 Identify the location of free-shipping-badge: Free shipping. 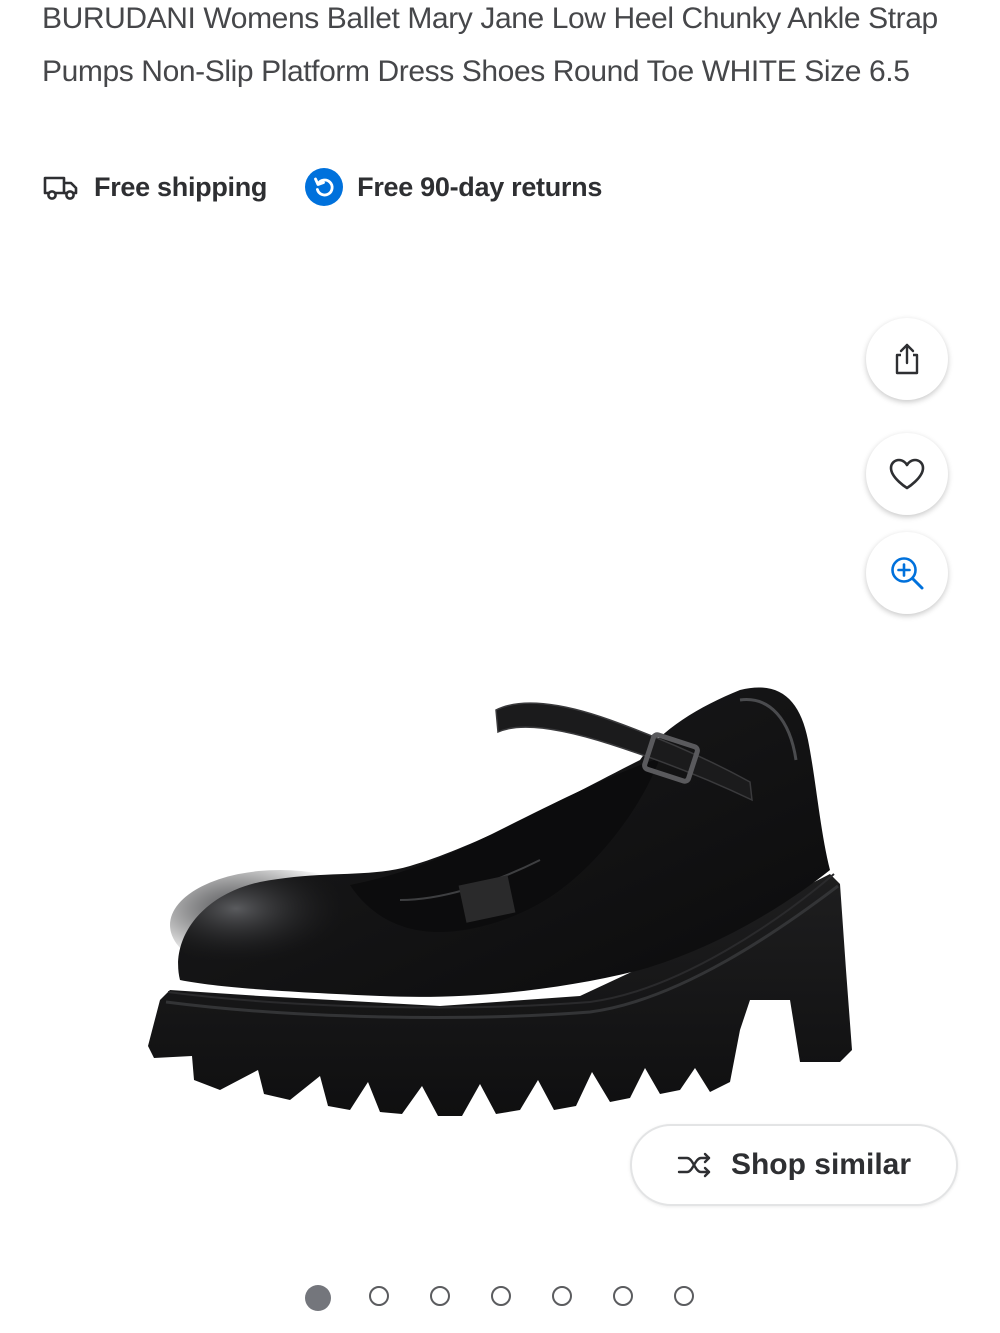
(154, 187).